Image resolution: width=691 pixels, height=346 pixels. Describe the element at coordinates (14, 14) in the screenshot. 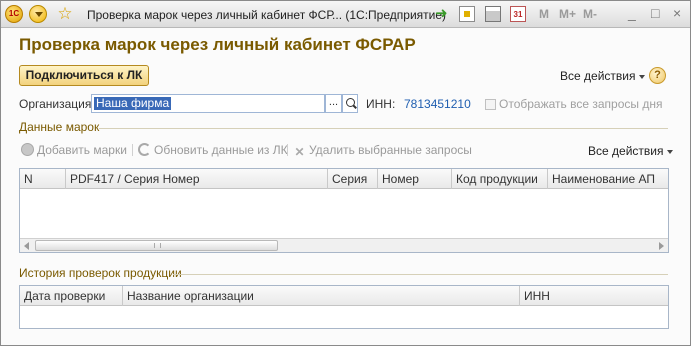

I see `app-logo-icon: 1С` at that location.